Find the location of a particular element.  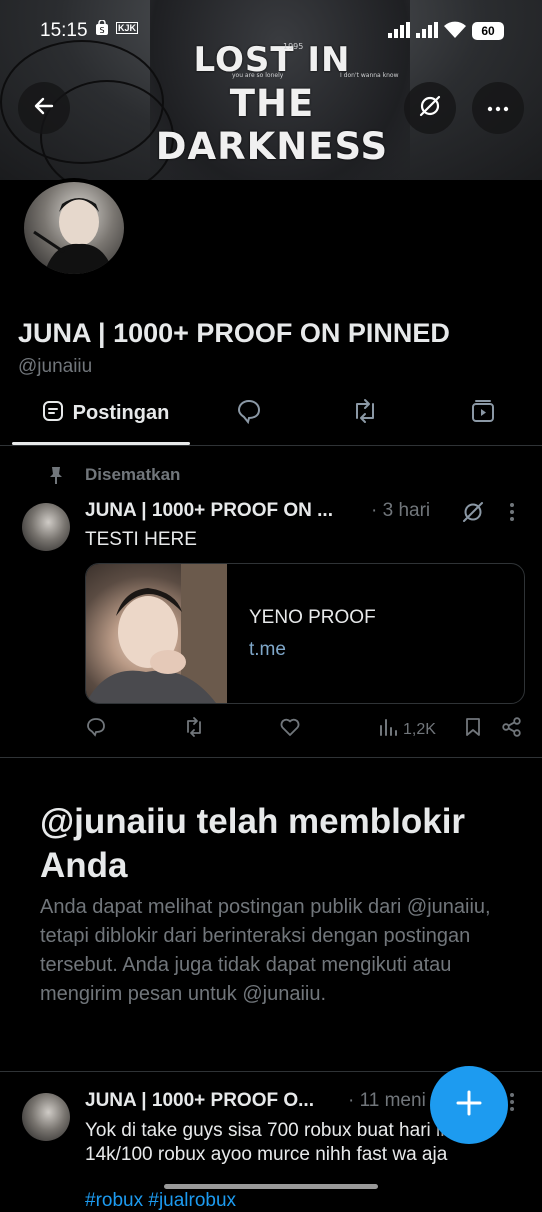

tab-replies is located at coordinates (249, 413).